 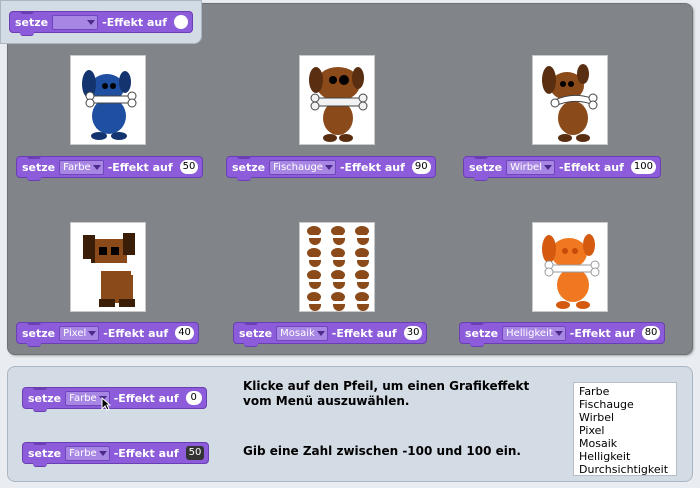 What do you see at coordinates (643, 167) in the screenshot?
I see `value-input: 100` at bounding box center [643, 167].